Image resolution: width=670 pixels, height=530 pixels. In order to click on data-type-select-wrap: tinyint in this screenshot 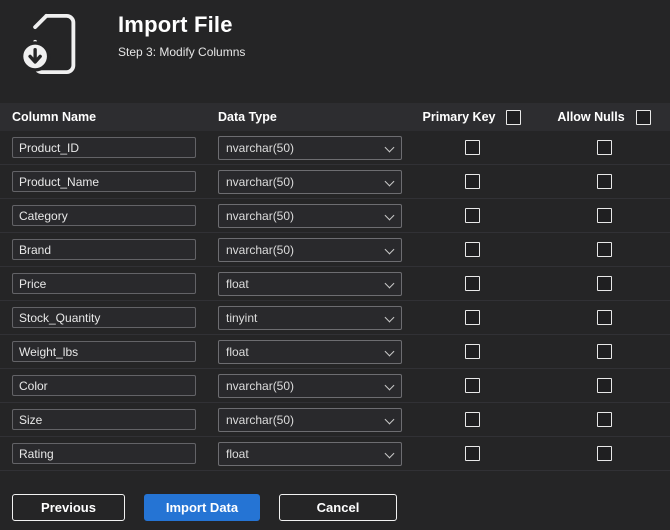, I will do `click(310, 317)`.